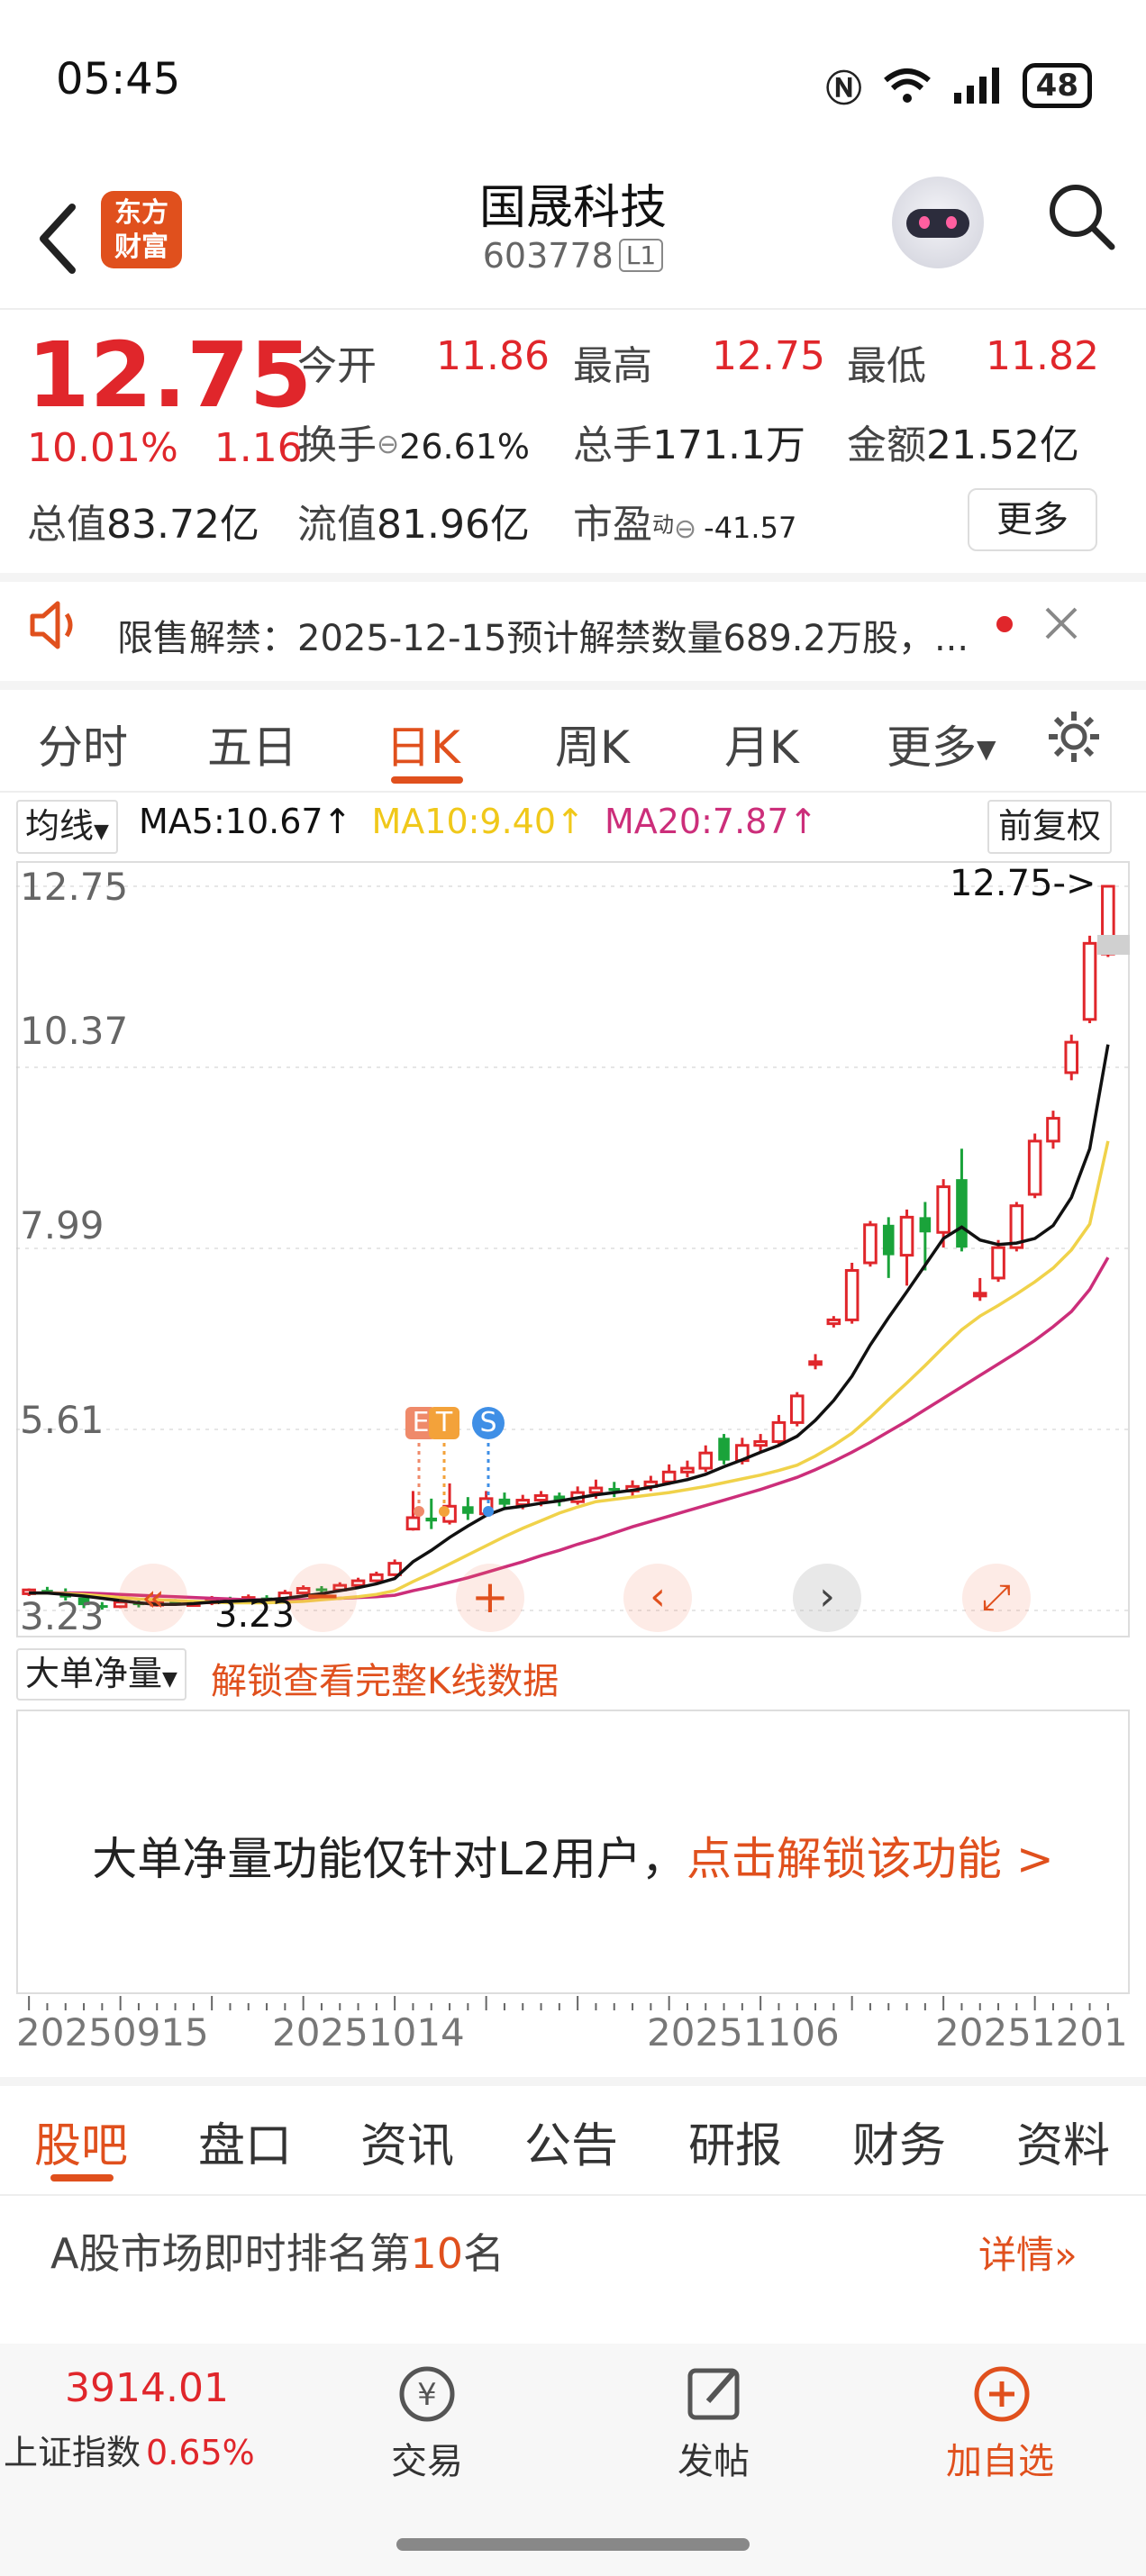 The image size is (1146, 2576). I want to click on tab-weekly-k: 周K, so click(592, 744).